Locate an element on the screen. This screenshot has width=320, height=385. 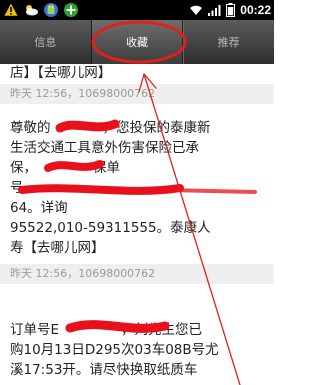
message-text: ，刘先生您已 is located at coordinates (162, 330).